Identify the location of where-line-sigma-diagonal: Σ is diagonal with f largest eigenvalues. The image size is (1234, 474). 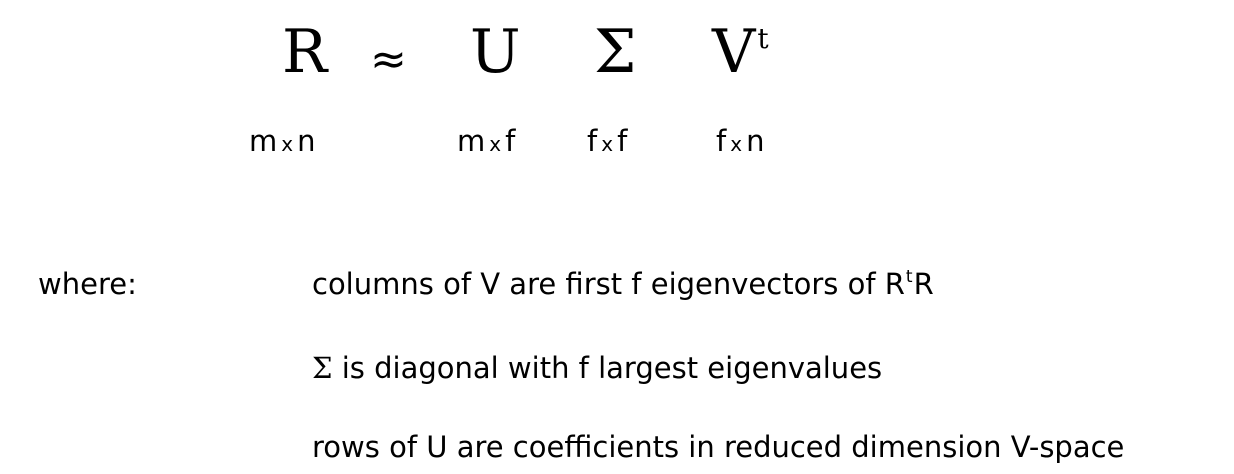
(597, 368).